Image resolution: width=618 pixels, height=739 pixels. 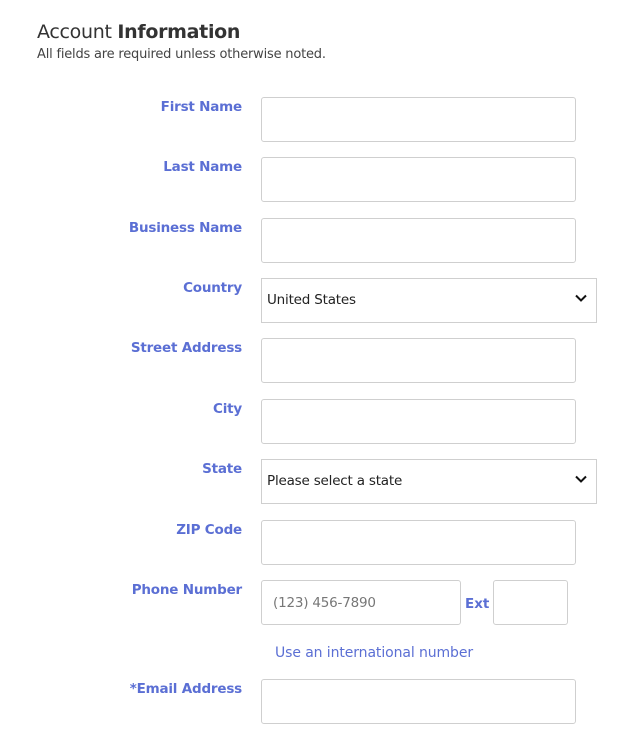 I want to click on page-title: Account Information, so click(x=138, y=32).